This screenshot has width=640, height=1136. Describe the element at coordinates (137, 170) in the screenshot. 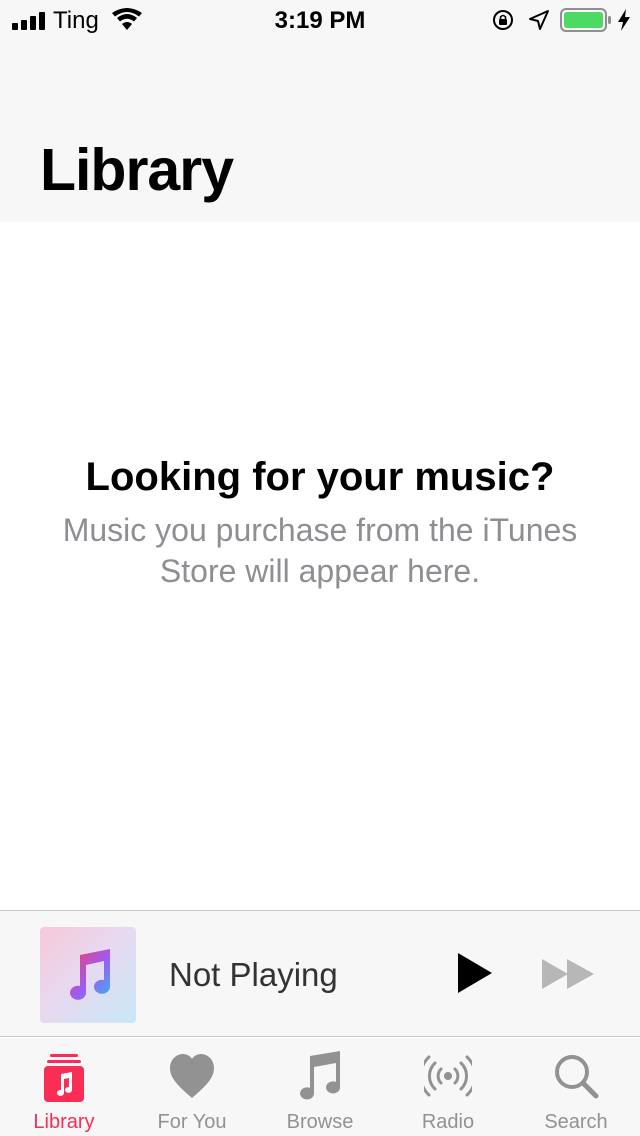

I see `page-title: Library` at that location.